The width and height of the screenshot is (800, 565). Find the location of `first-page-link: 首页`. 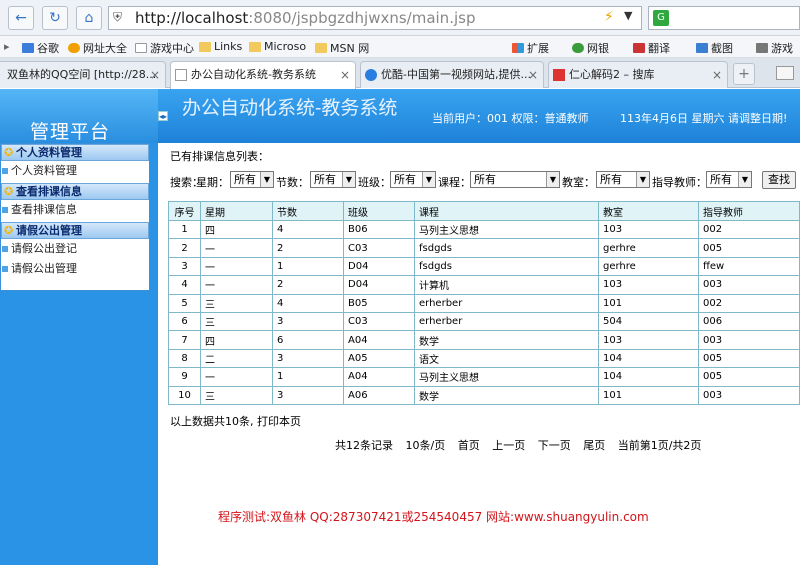

first-page-link: 首页 is located at coordinates (469, 445).